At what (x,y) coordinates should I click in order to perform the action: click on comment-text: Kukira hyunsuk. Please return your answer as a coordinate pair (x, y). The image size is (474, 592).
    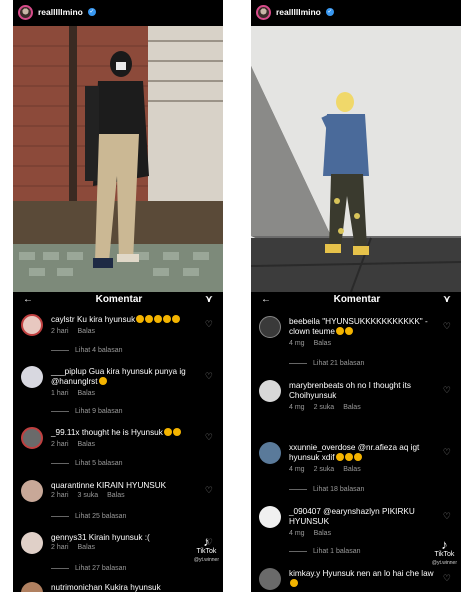
    Looking at the image, I should click on (132, 587).